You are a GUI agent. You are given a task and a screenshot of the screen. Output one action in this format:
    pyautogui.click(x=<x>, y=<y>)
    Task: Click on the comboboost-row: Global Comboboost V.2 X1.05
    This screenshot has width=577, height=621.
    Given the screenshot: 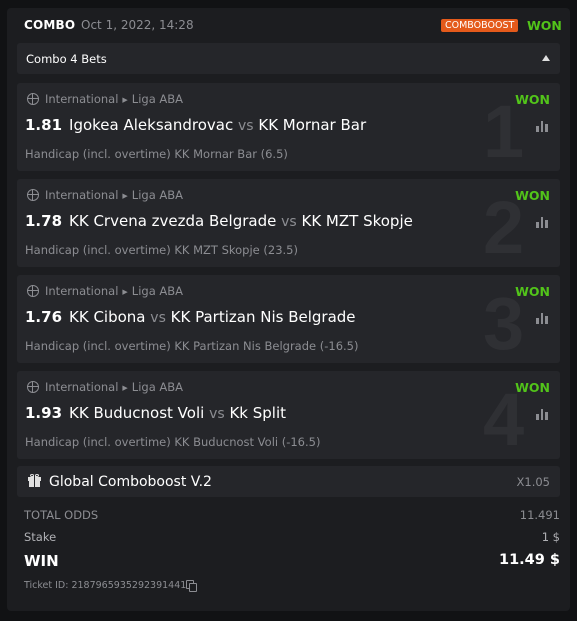 What is the action you would take?
    pyautogui.click(x=288, y=481)
    